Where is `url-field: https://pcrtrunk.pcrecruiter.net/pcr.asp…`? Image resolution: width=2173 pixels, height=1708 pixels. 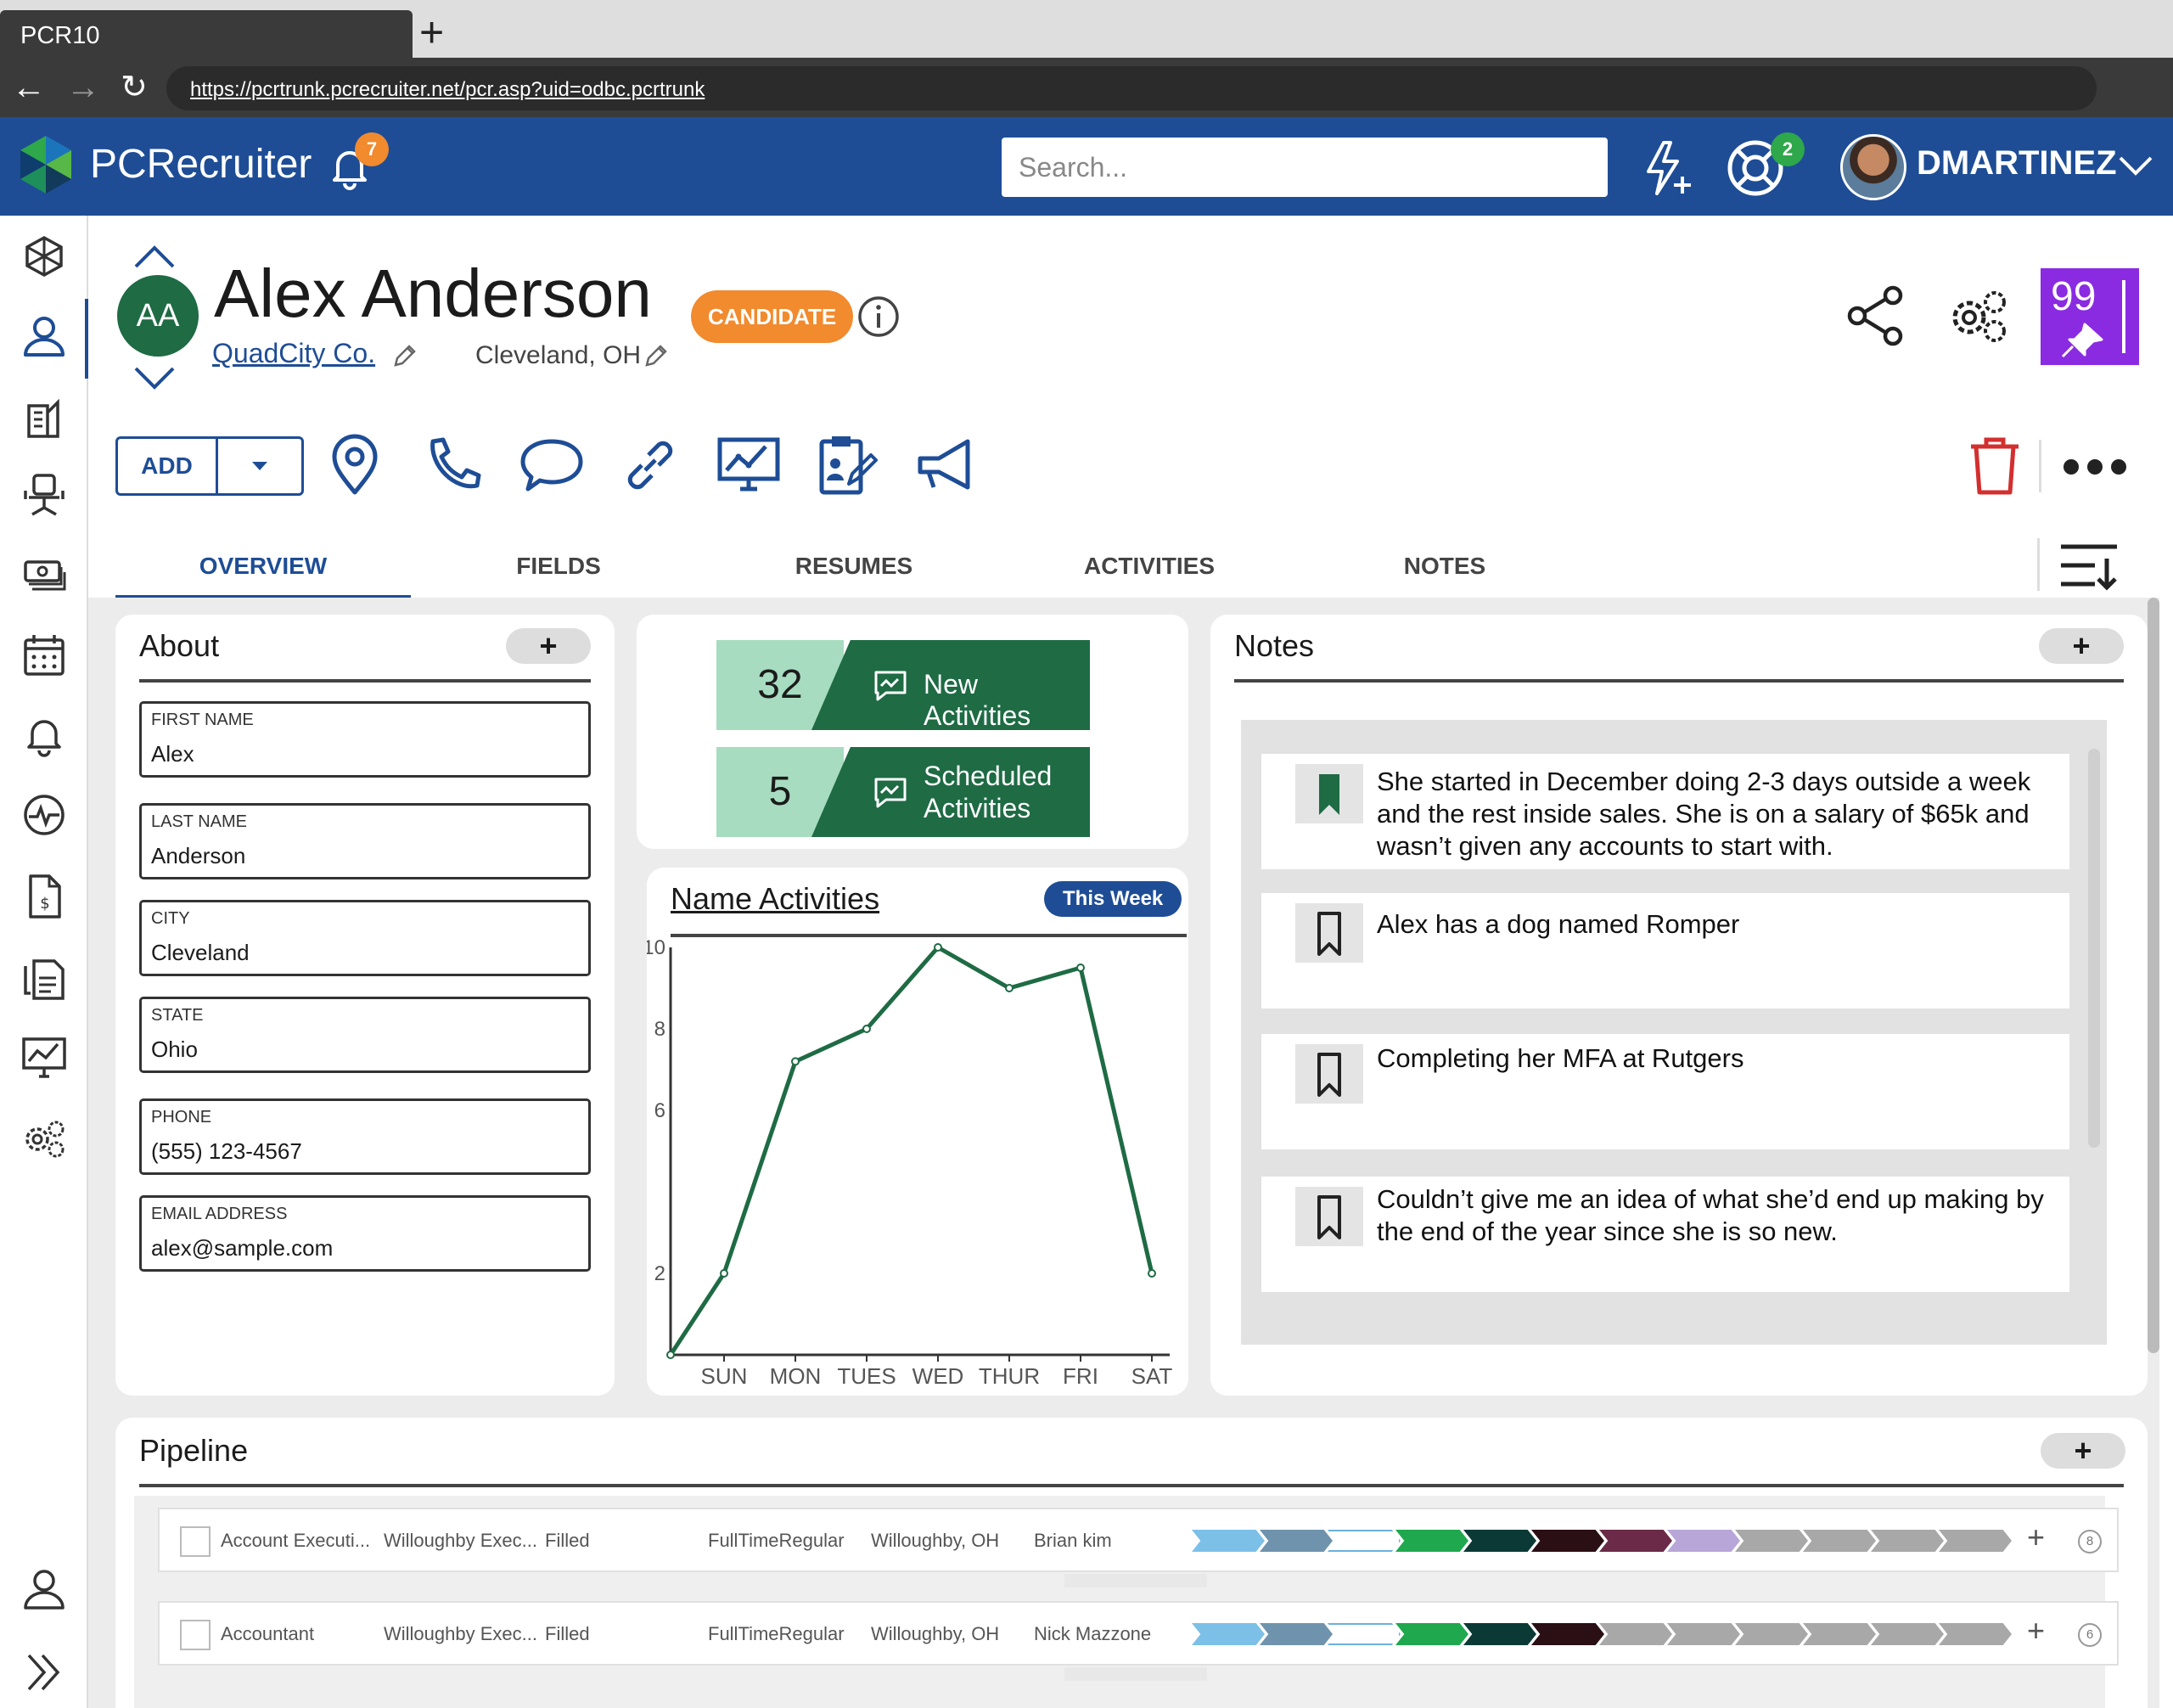
url-field: https://pcrtrunk.pcrecruiter.net/pcr.asp… is located at coordinates (1131, 88).